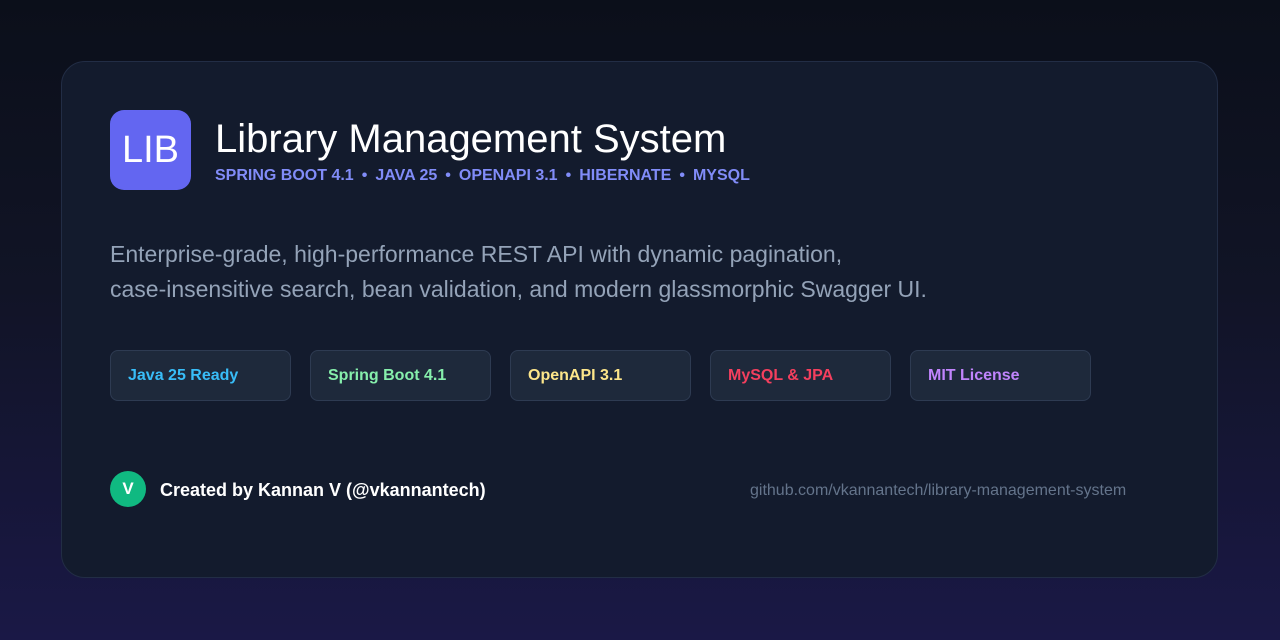 This screenshot has height=640, width=1280. I want to click on stack-item-hibernate: HIBERNATE, so click(625, 175).